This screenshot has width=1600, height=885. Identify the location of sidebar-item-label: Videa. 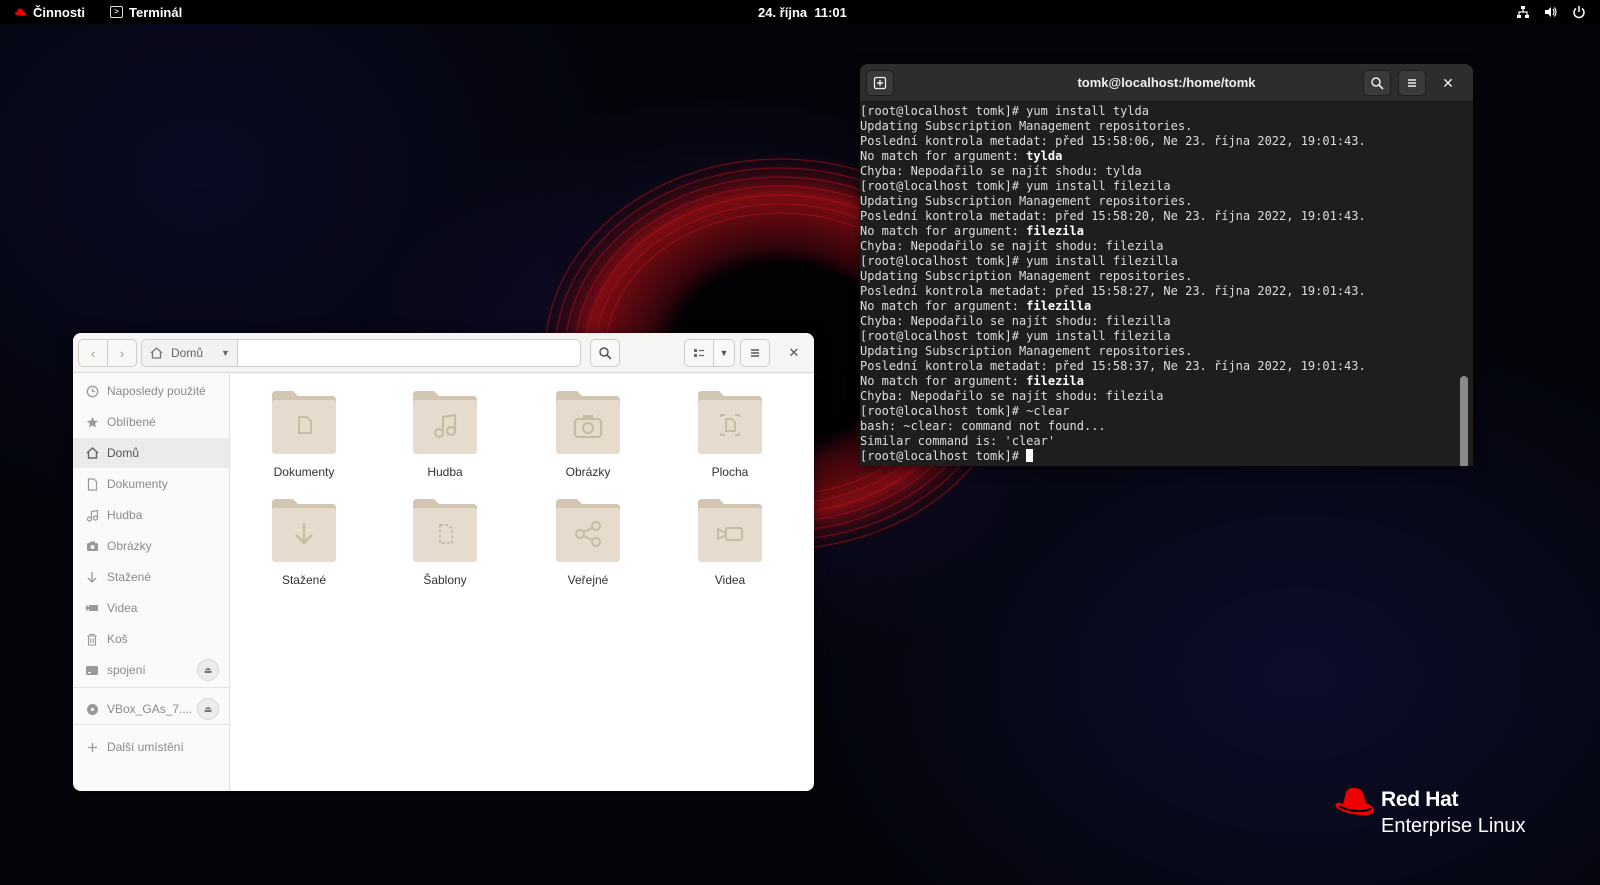
(122, 608).